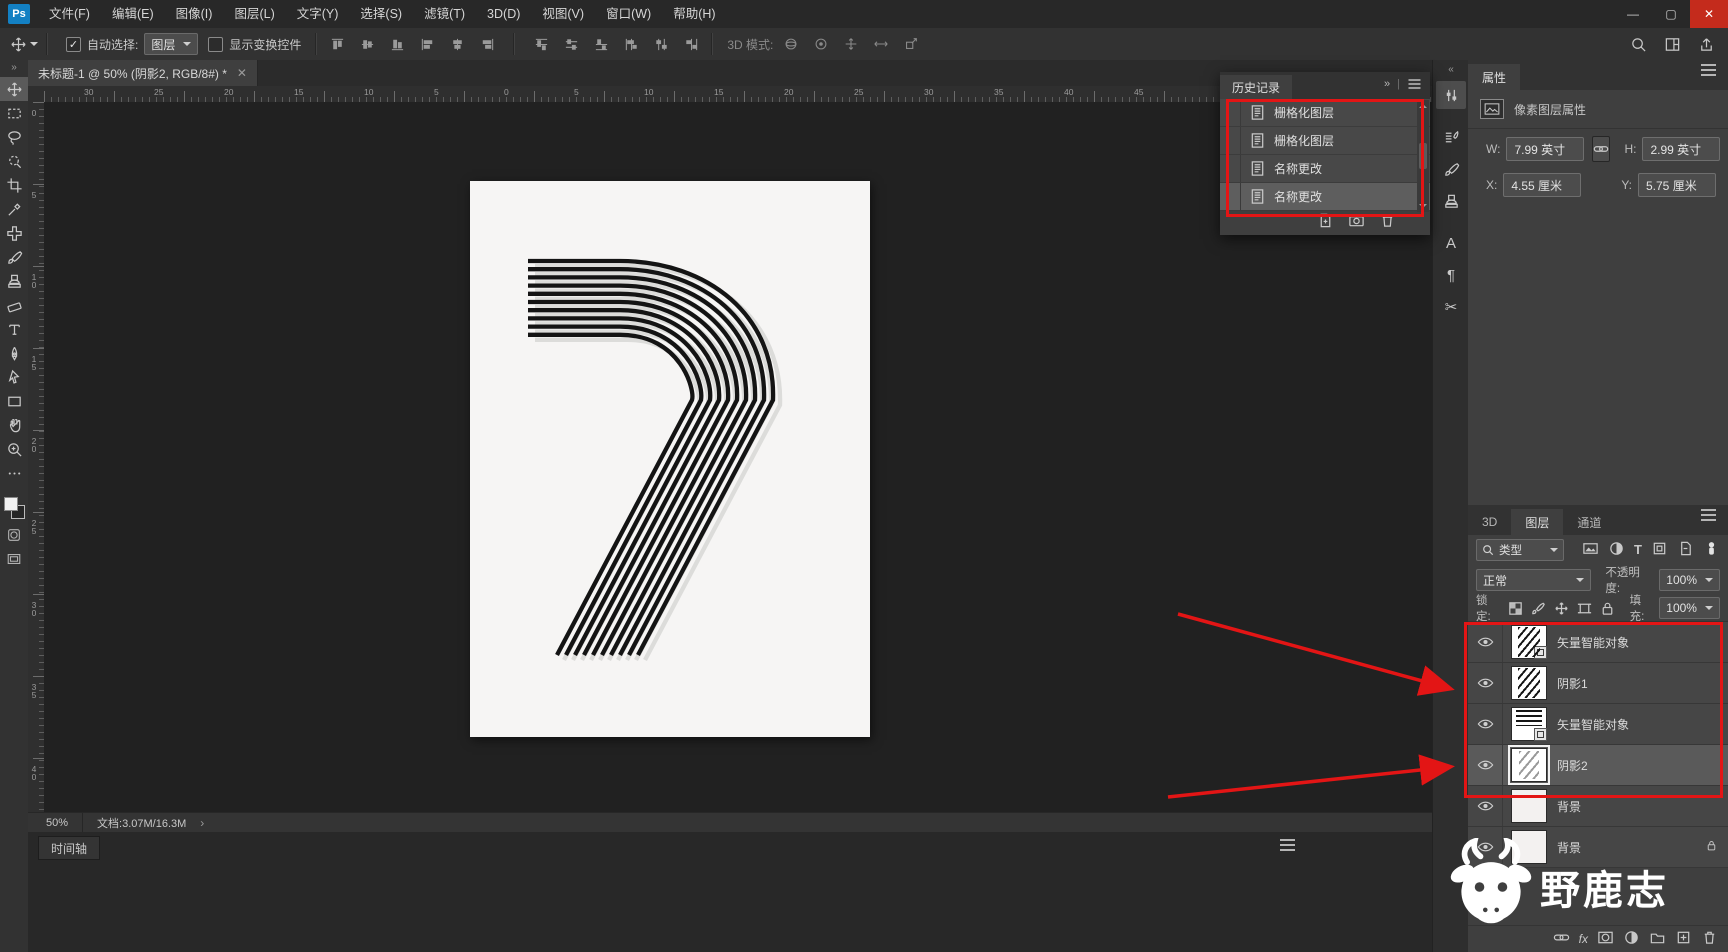 The height and width of the screenshot is (952, 1728). Describe the element at coordinates (1631, 939) in the screenshot. I see `adjustment-layer-icon` at that location.